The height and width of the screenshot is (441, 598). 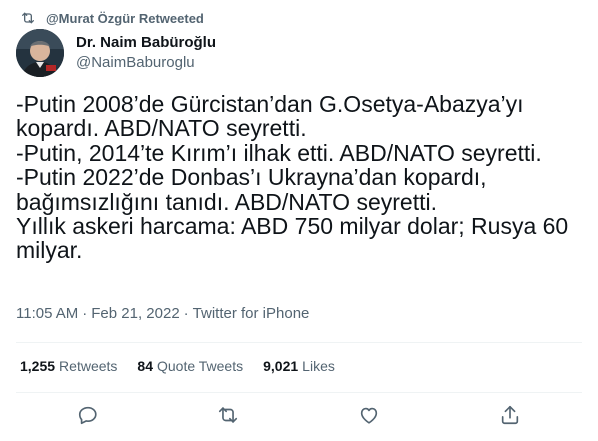 I want to click on reply-button, so click(x=88, y=417).